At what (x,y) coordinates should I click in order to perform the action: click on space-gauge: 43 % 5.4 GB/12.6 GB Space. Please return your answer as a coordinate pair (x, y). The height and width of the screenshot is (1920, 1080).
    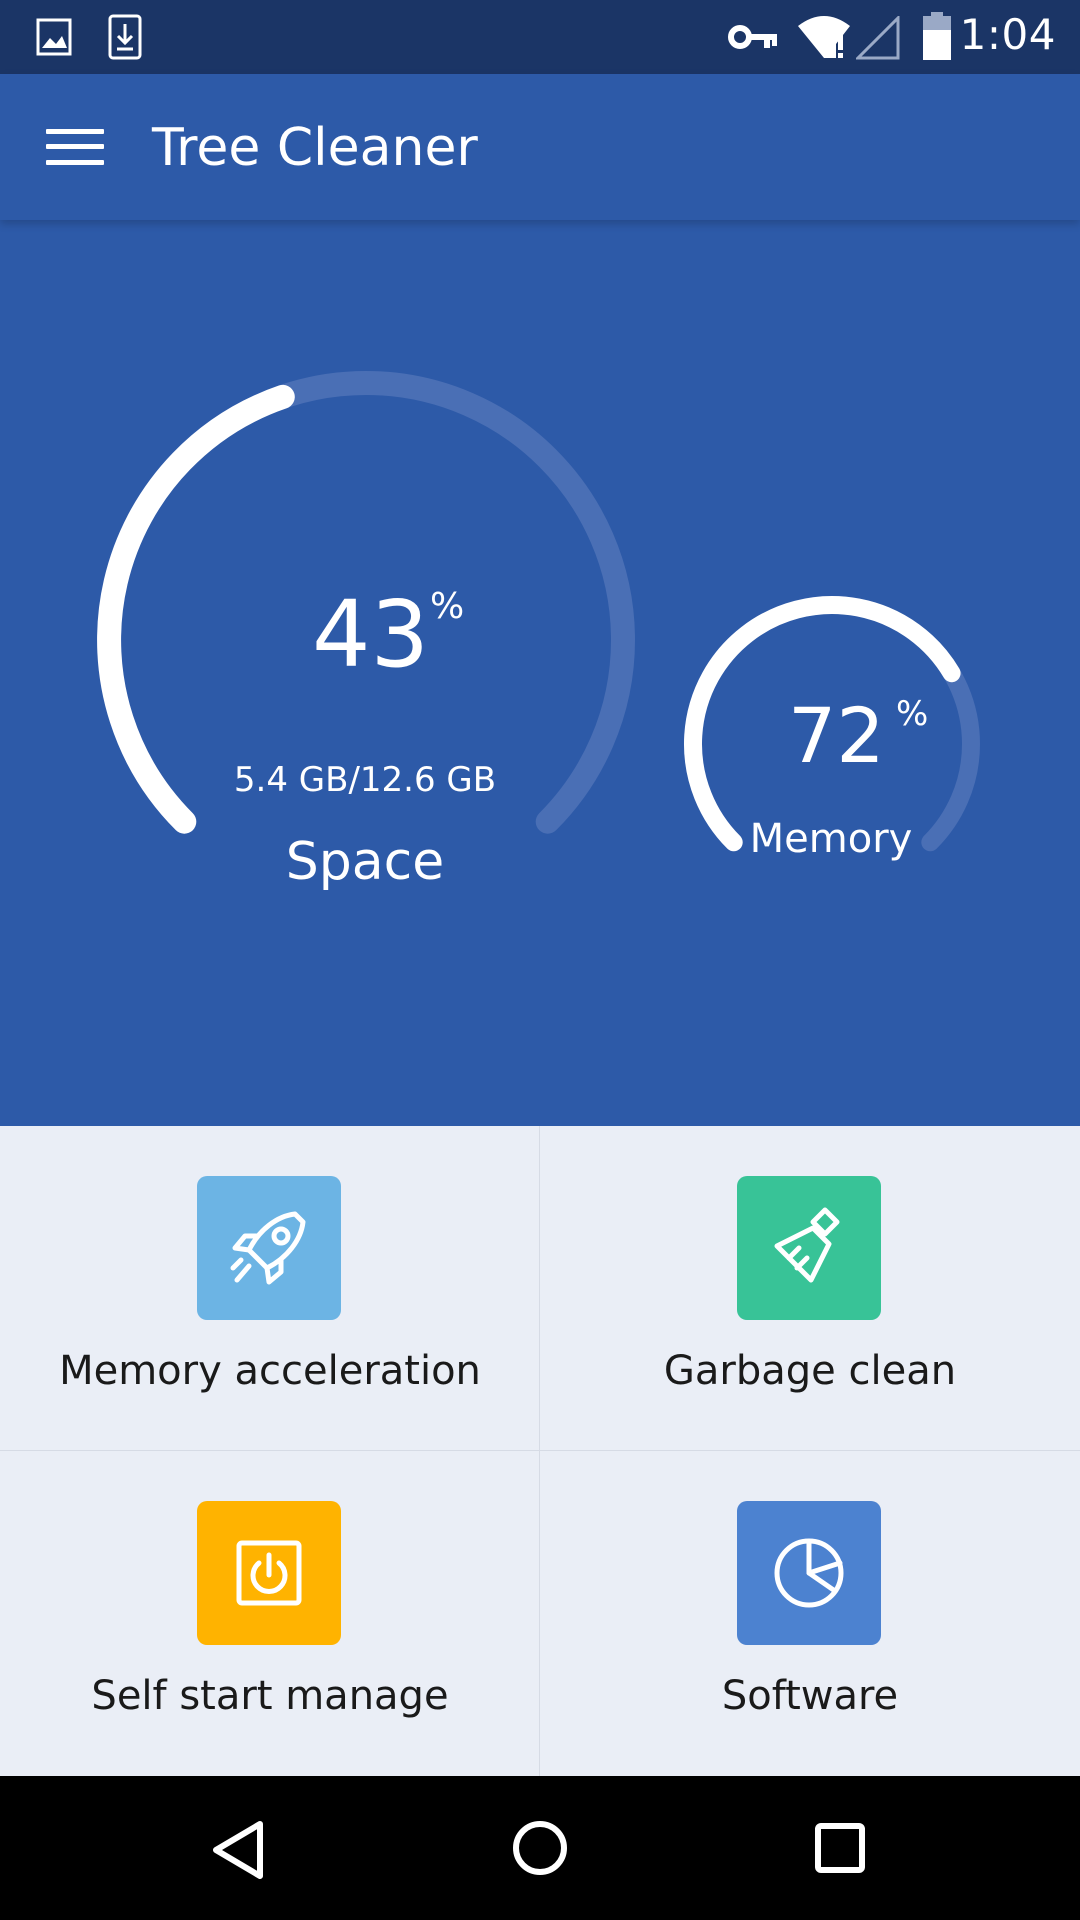
    Looking at the image, I should click on (365, 736).